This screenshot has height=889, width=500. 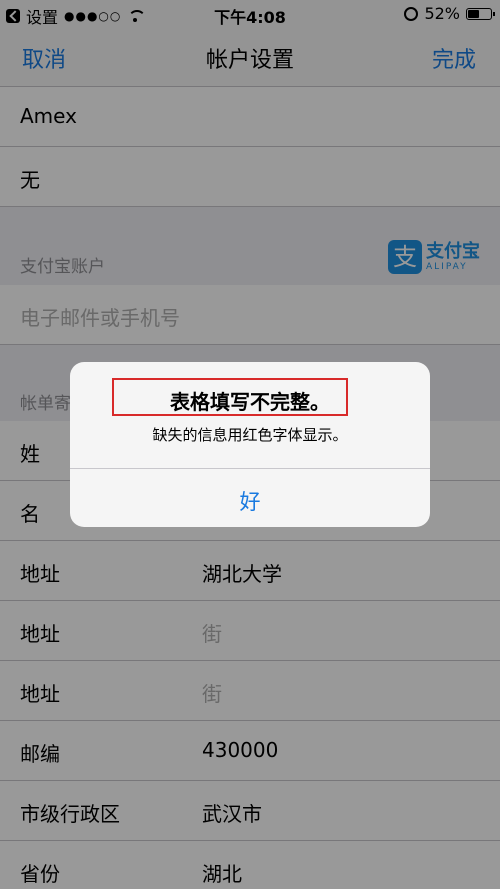 What do you see at coordinates (250, 402) in the screenshot?
I see `alert-title: 表格填写不完整。` at bounding box center [250, 402].